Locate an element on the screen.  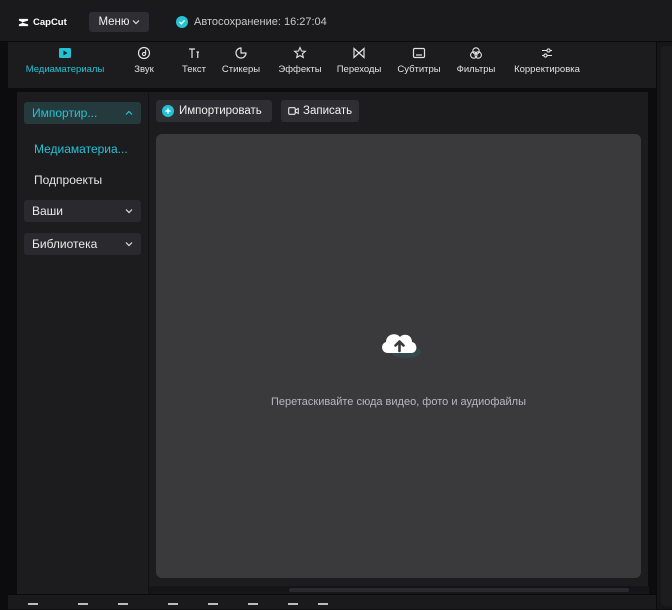
capcut-logo: CapCut is located at coordinates (42, 22).